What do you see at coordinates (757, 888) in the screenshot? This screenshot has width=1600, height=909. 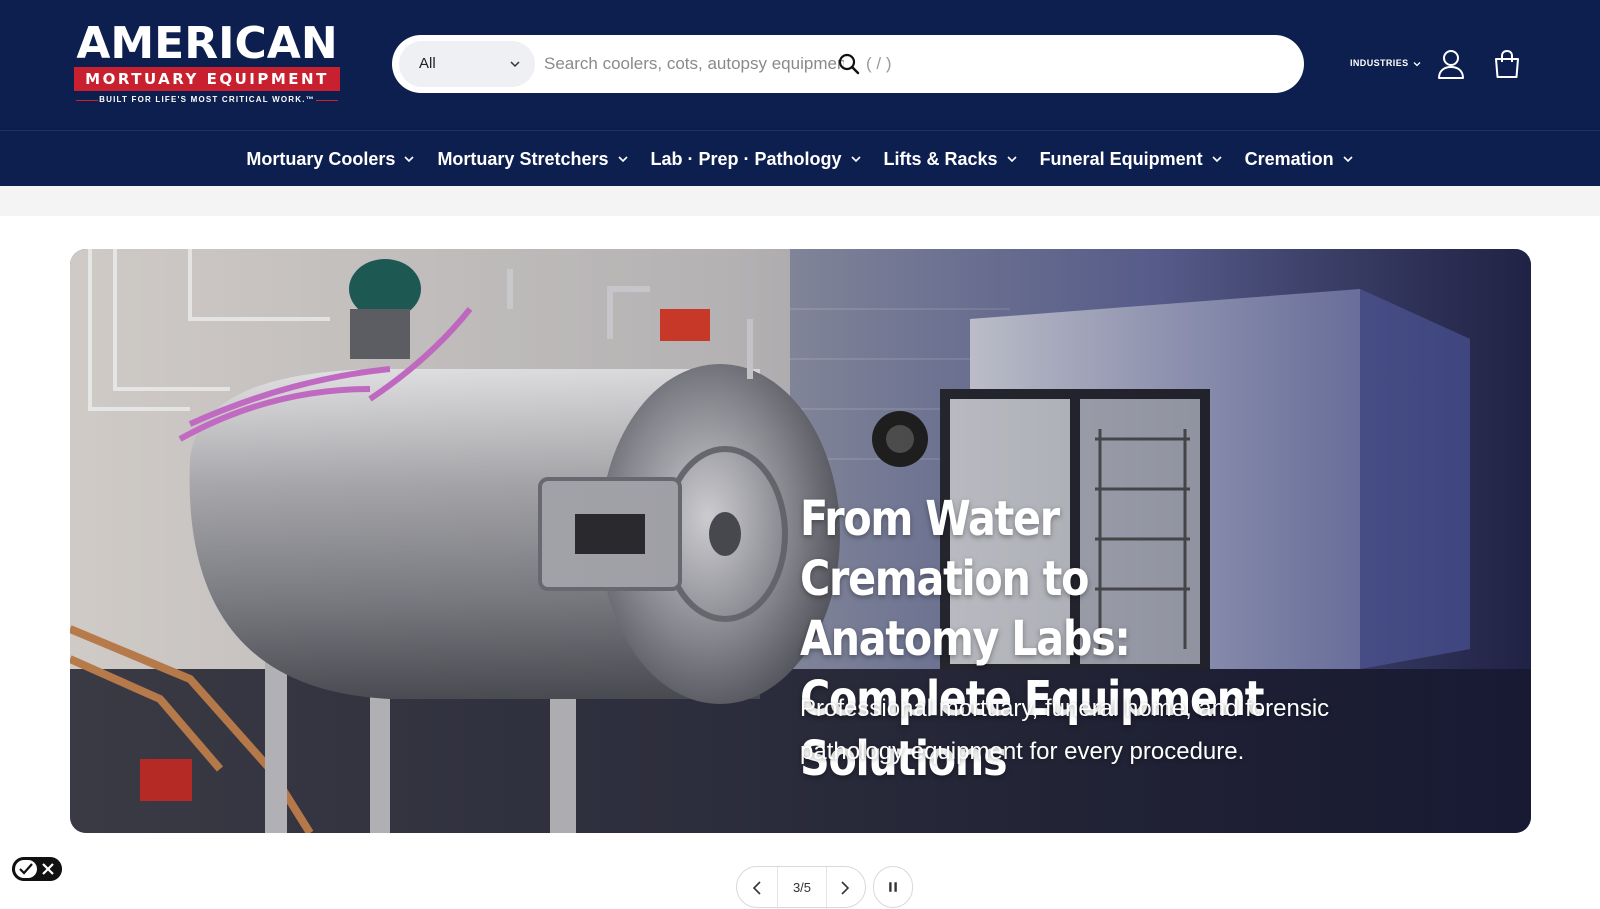 I see `chevron-left-icon` at bounding box center [757, 888].